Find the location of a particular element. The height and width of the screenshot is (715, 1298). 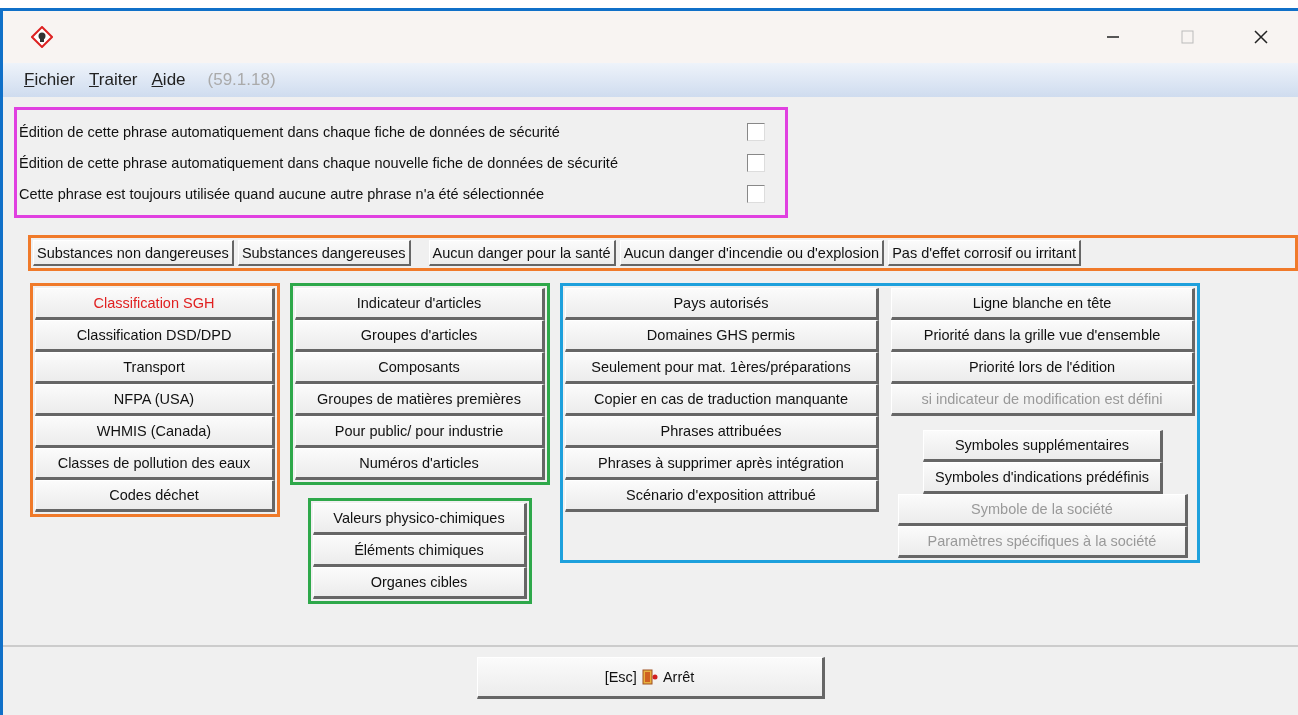

exit-door-icon is located at coordinates (649, 677).